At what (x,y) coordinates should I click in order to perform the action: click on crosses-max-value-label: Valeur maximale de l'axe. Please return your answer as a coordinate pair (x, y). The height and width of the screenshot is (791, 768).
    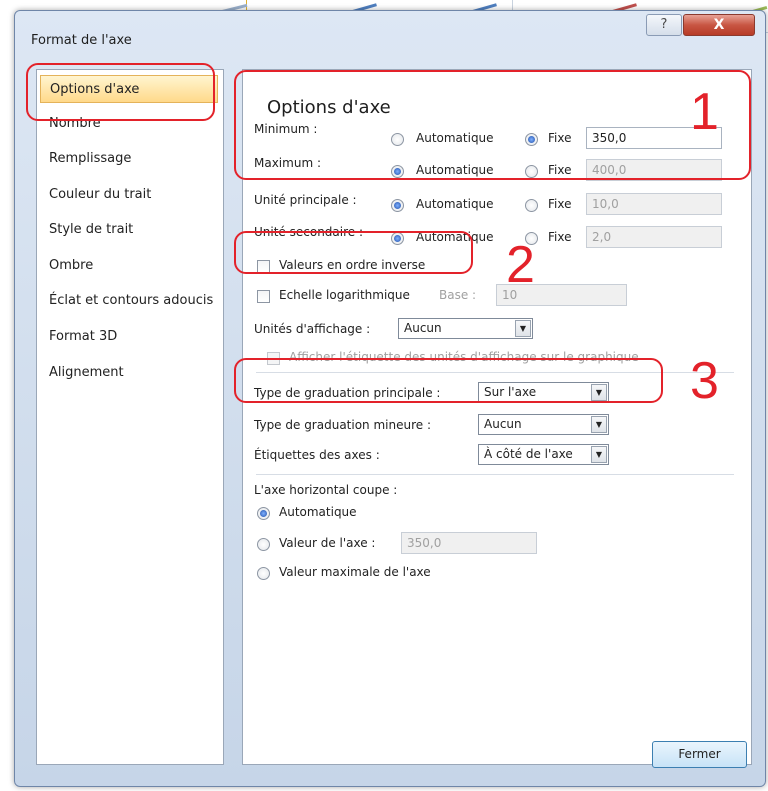
    Looking at the image, I should click on (355, 572).